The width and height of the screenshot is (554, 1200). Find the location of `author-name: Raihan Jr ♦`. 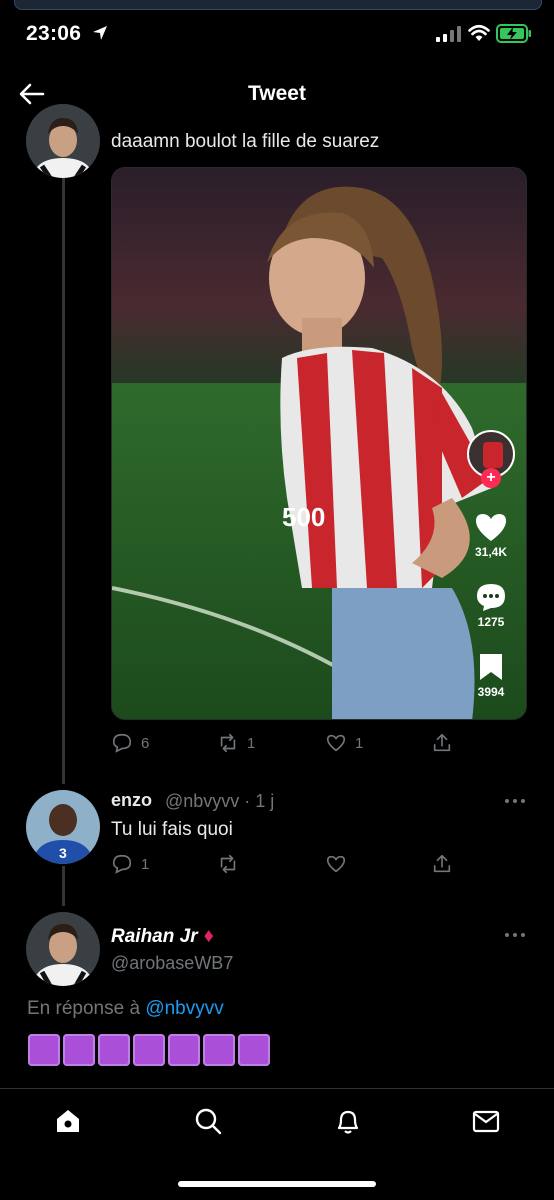

author-name: Raihan Jr ♦ is located at coordinates (162, 936).